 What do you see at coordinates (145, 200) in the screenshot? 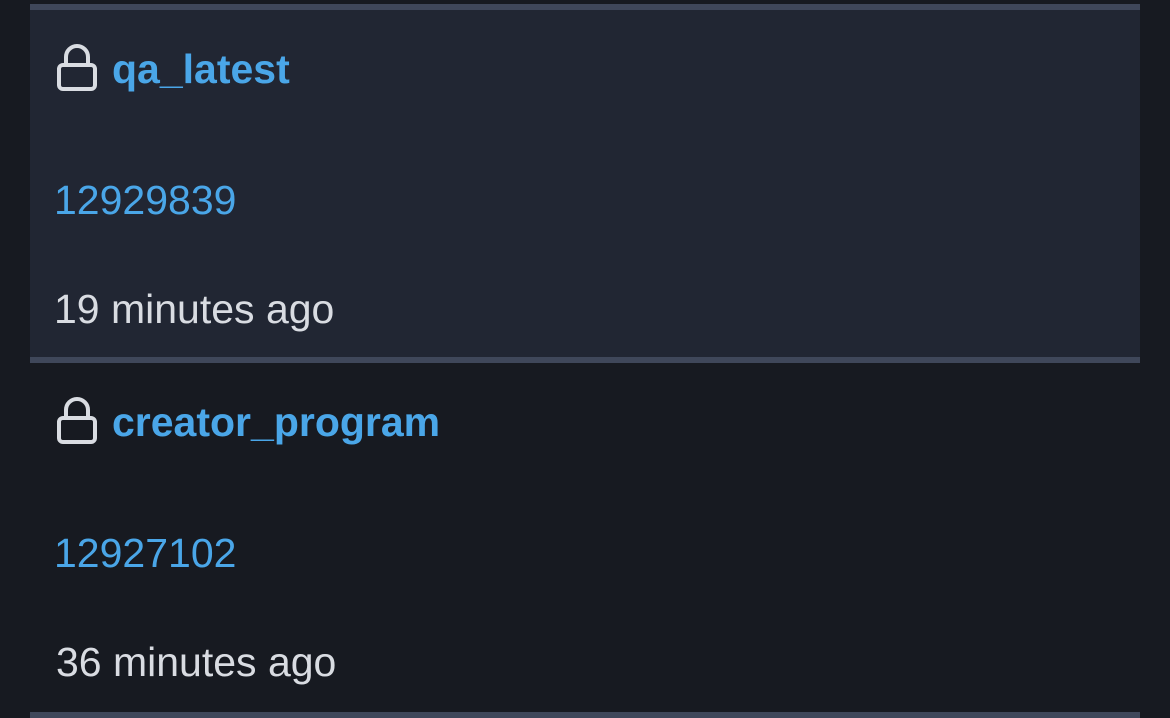
I see `build-id-link: 12929839` at bounding box center [145, 200].